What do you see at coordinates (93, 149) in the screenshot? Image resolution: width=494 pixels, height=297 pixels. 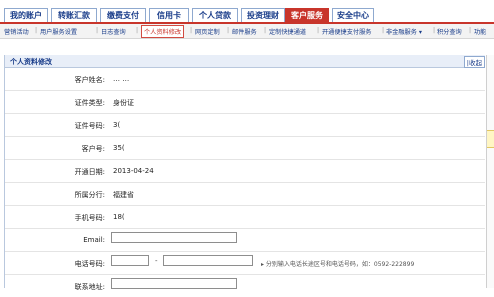 I see `customer-no-label: 客户号:` at bounding box center [93, 149].